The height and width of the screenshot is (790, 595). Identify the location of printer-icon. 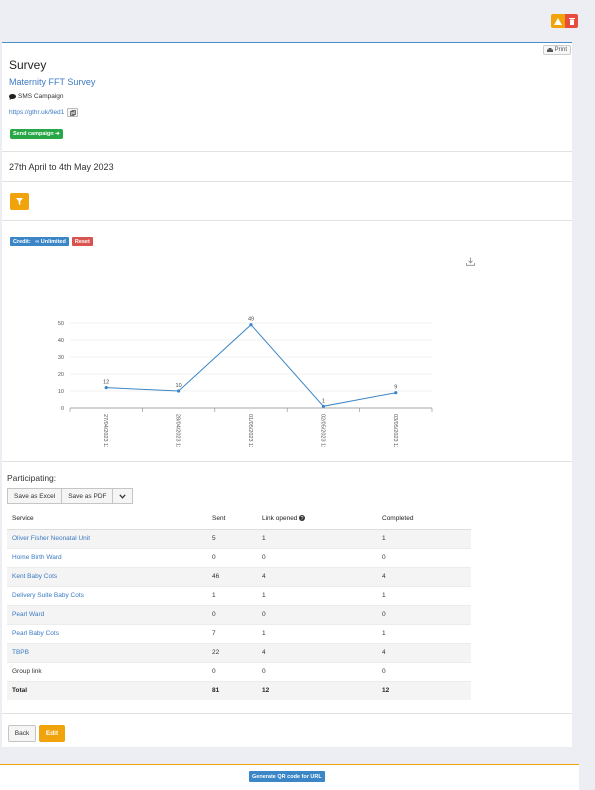
(549, 49).